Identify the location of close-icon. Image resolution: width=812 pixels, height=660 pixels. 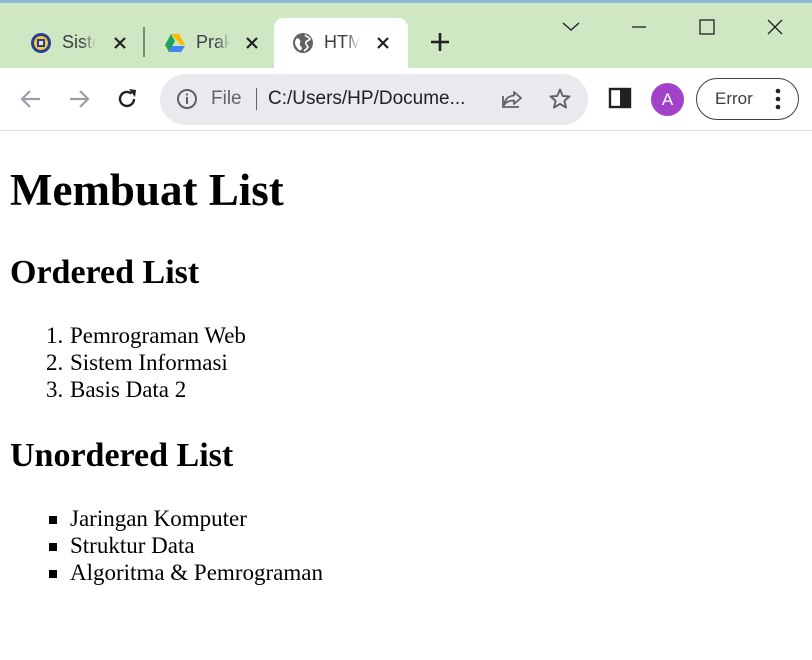
(775, 27).